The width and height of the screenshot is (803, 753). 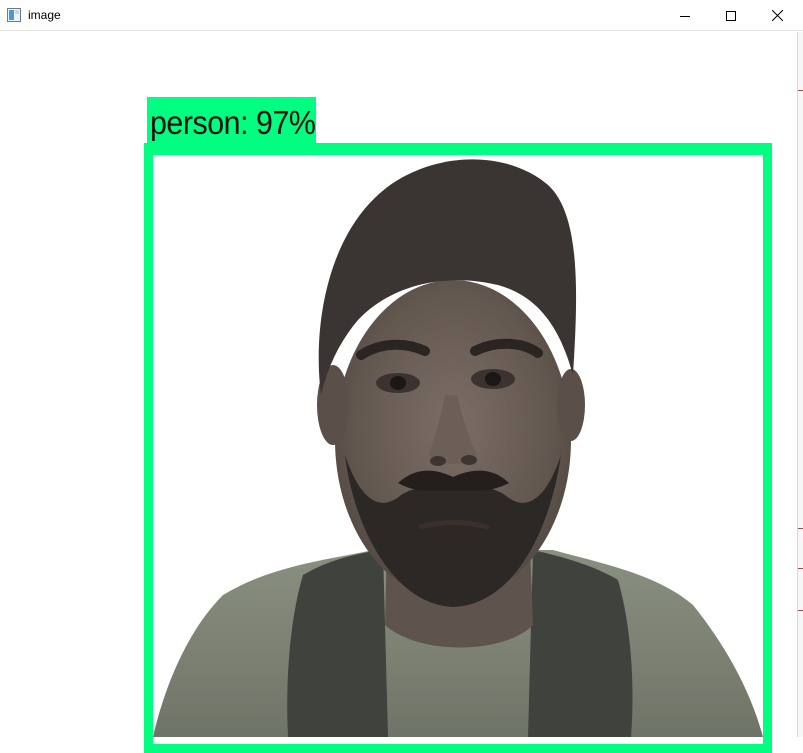 I want to click on maximize-icon, so click(x=731, y=15).